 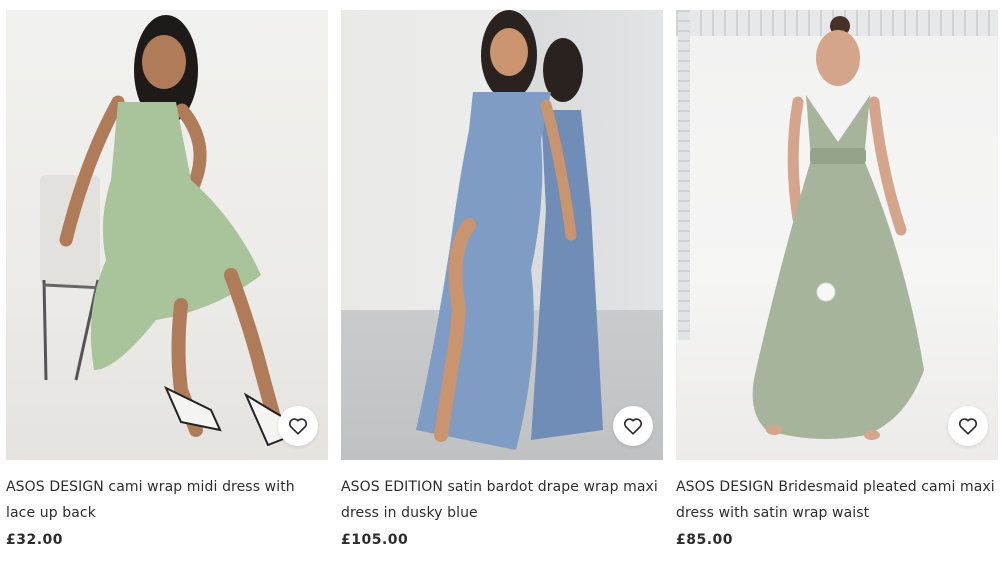 I want to click on flower-bouquet, so click(x=826, y=292).